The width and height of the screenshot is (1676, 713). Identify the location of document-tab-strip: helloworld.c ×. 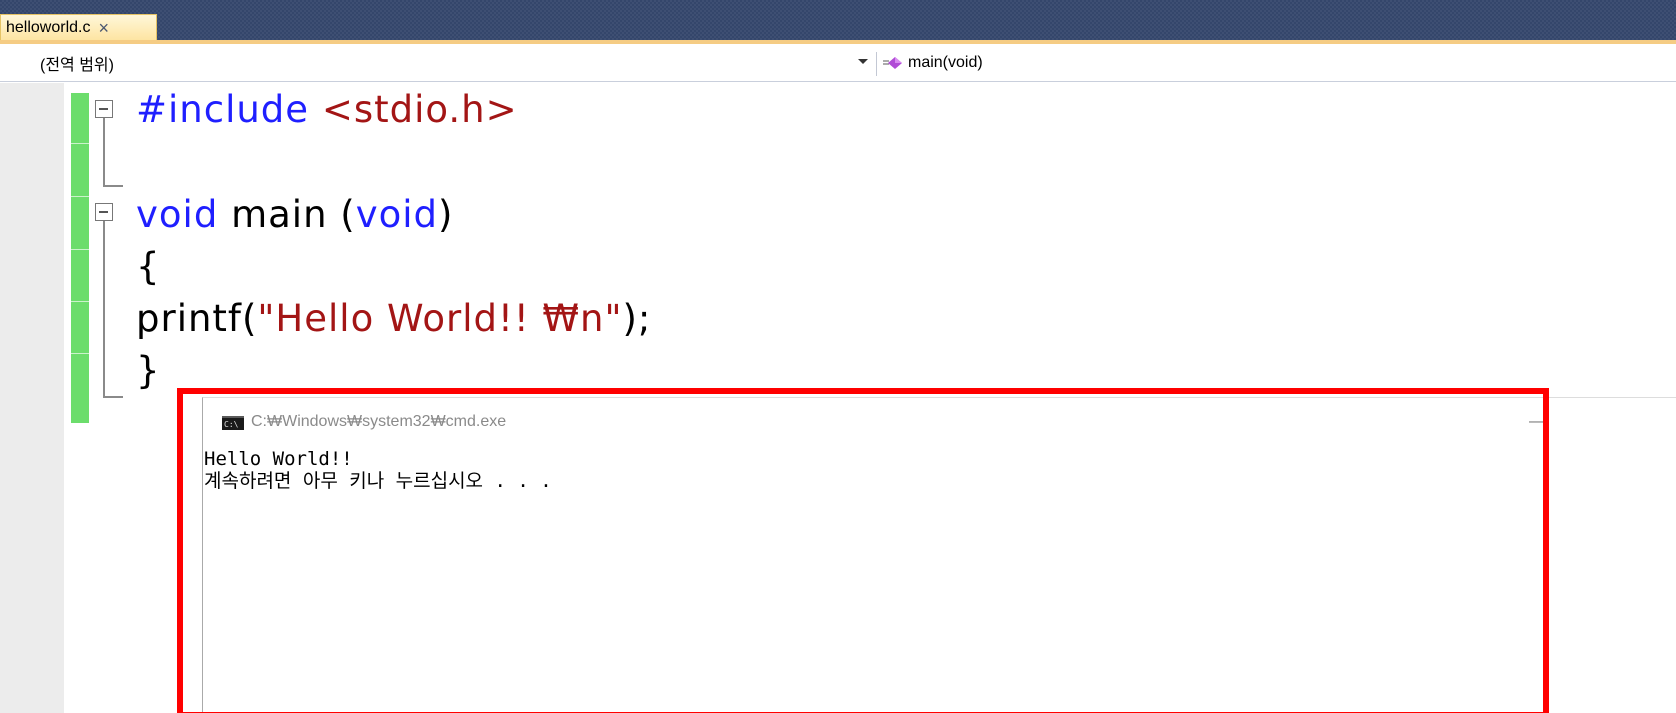
(838, 22).